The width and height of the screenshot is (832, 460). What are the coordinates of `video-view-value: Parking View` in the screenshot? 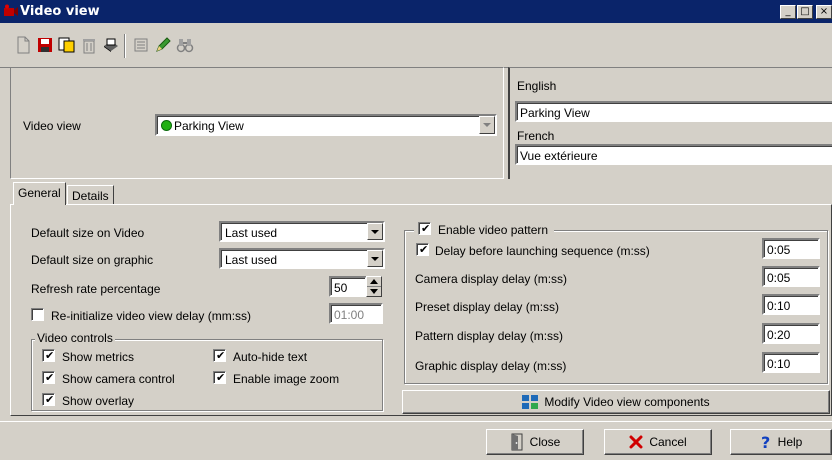 It's located at (209, 126).